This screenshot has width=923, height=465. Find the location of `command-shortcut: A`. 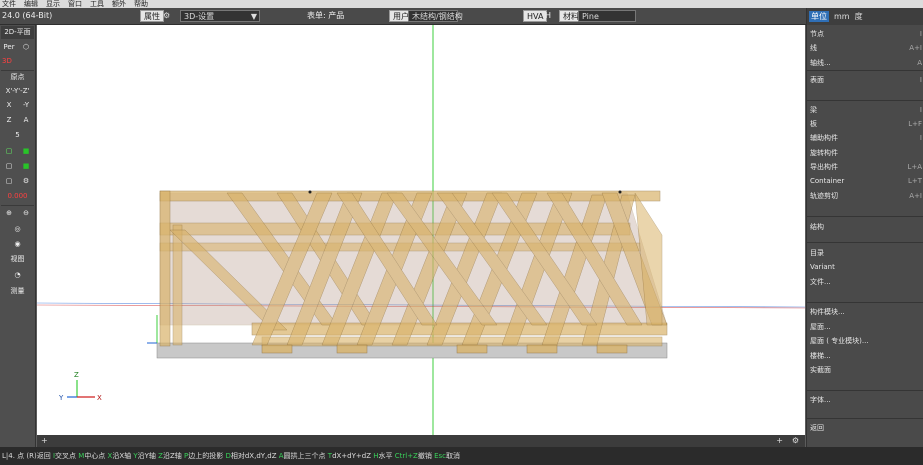

command-shortcut: A is located at coordinates (919, 63).